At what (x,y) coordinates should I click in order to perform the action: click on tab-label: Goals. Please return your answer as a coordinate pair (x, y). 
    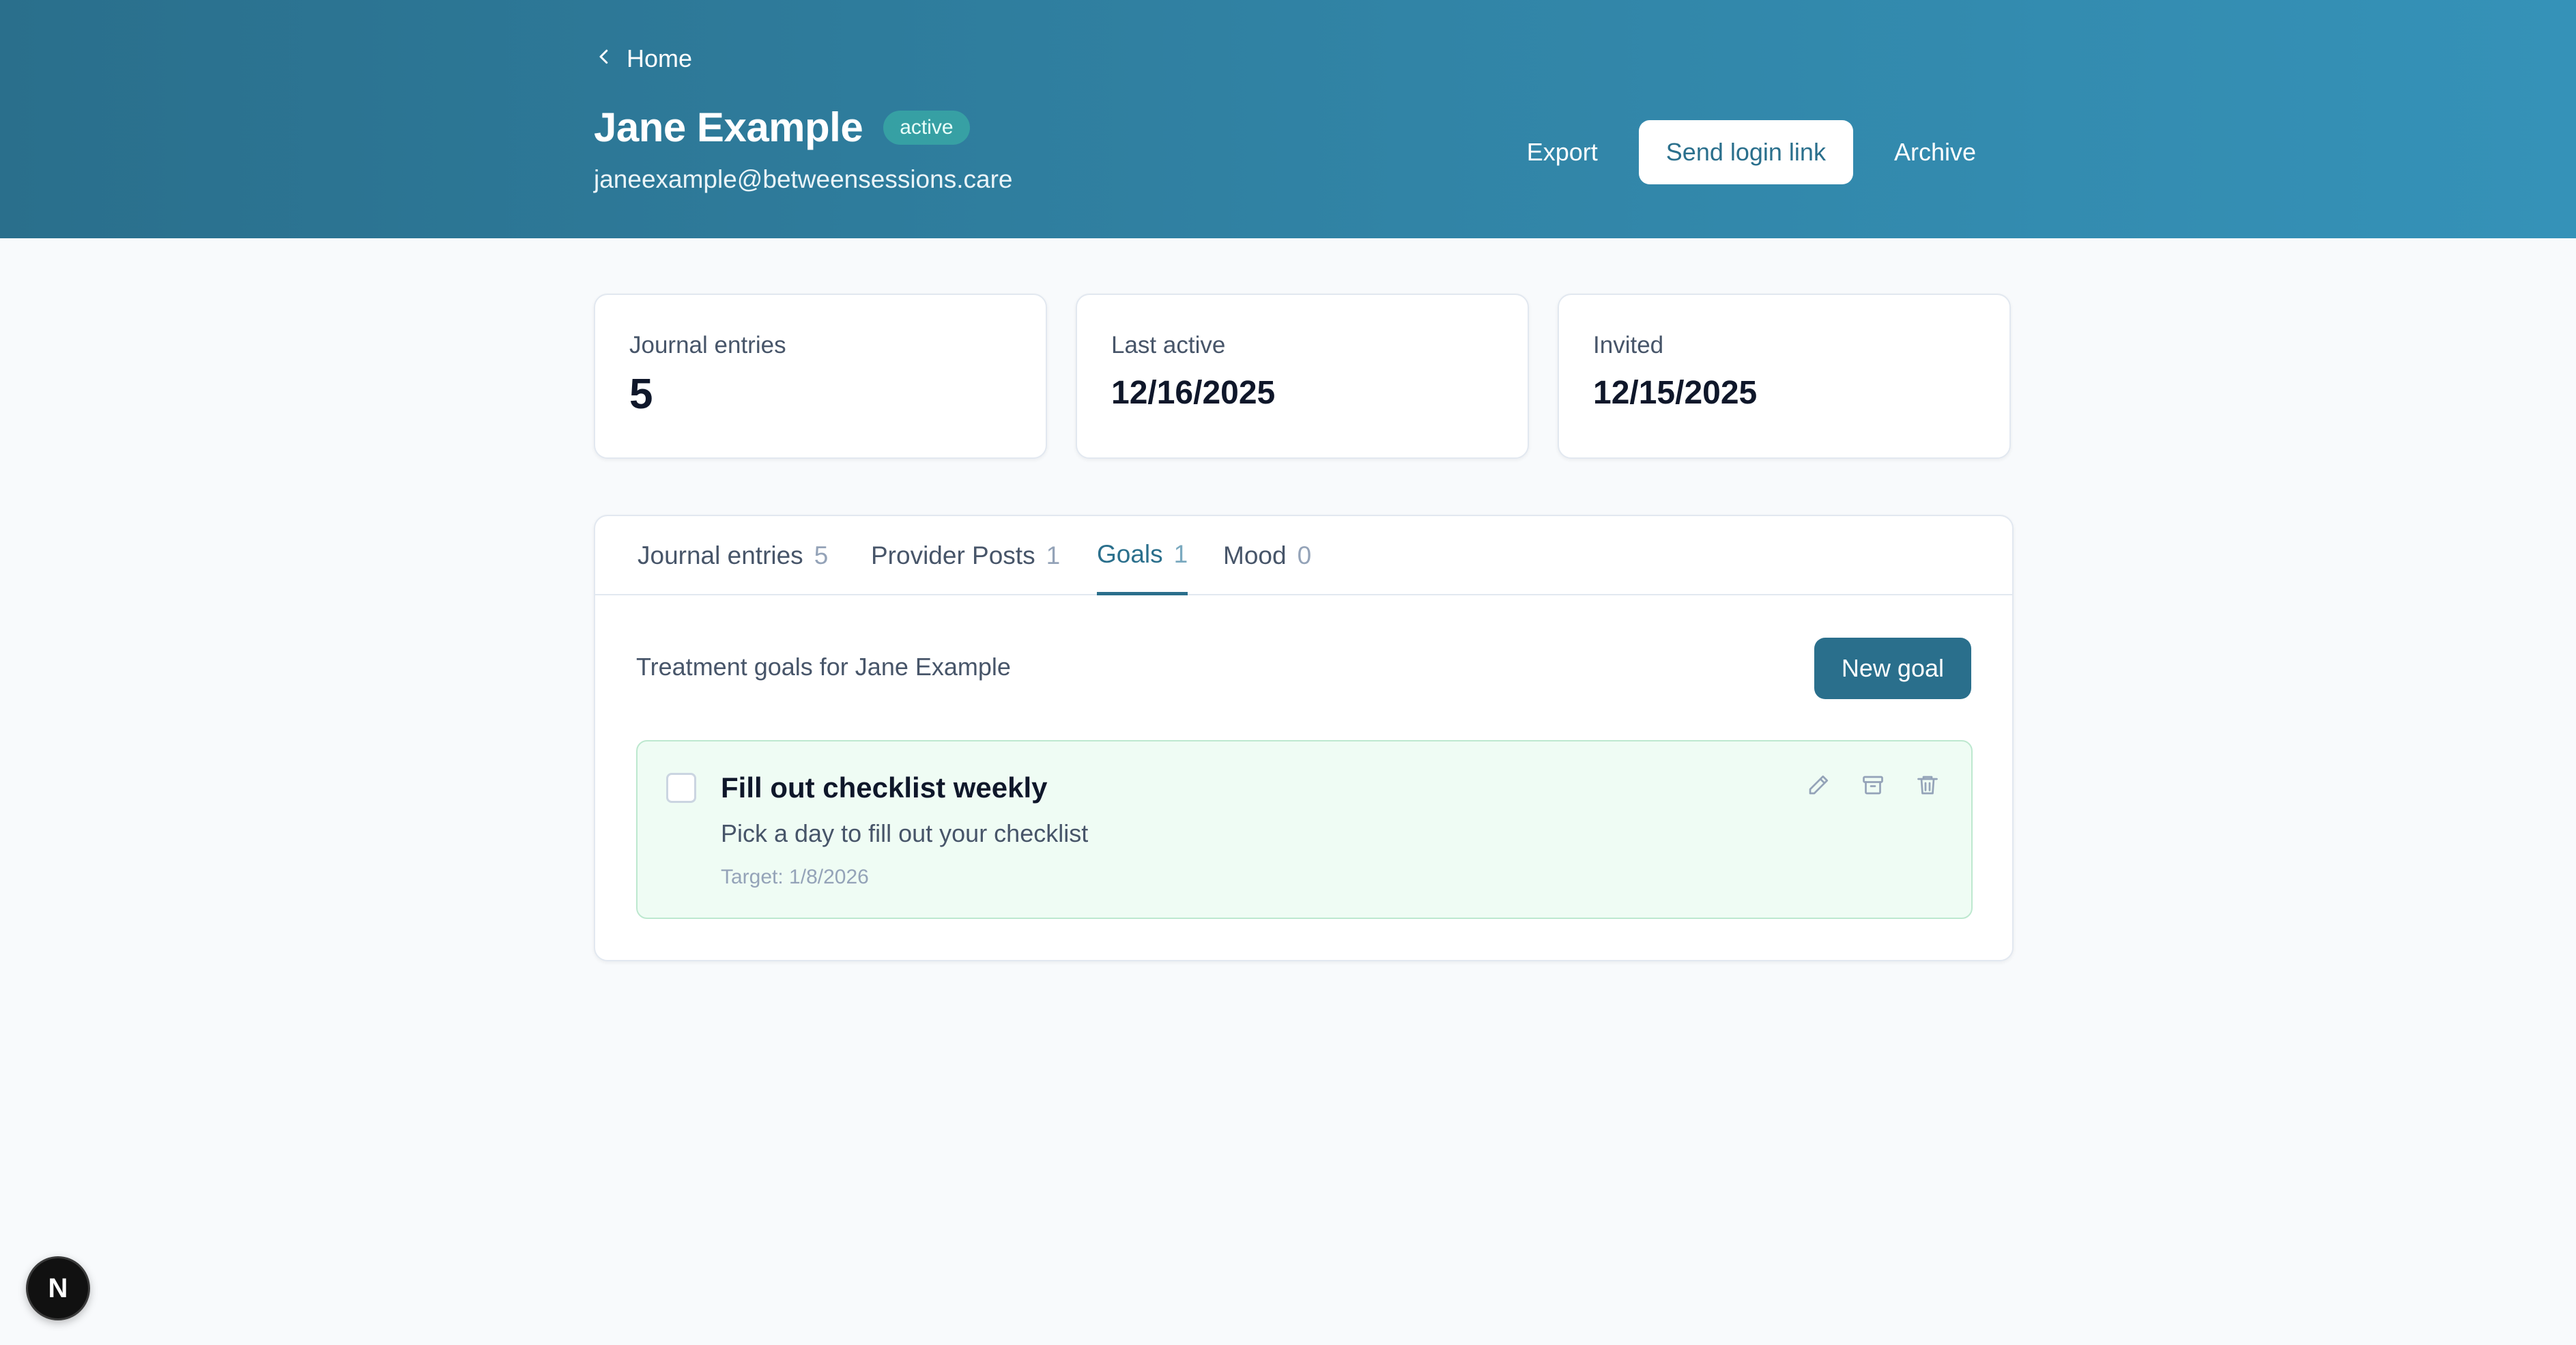
    Looking at the image, I should click on (1130, 553).